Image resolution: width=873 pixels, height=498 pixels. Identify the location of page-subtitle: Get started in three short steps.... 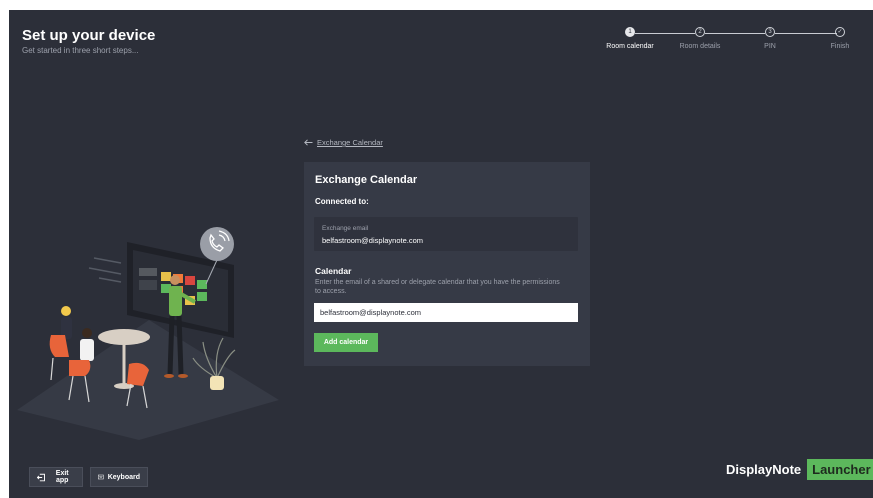
(80, 50).